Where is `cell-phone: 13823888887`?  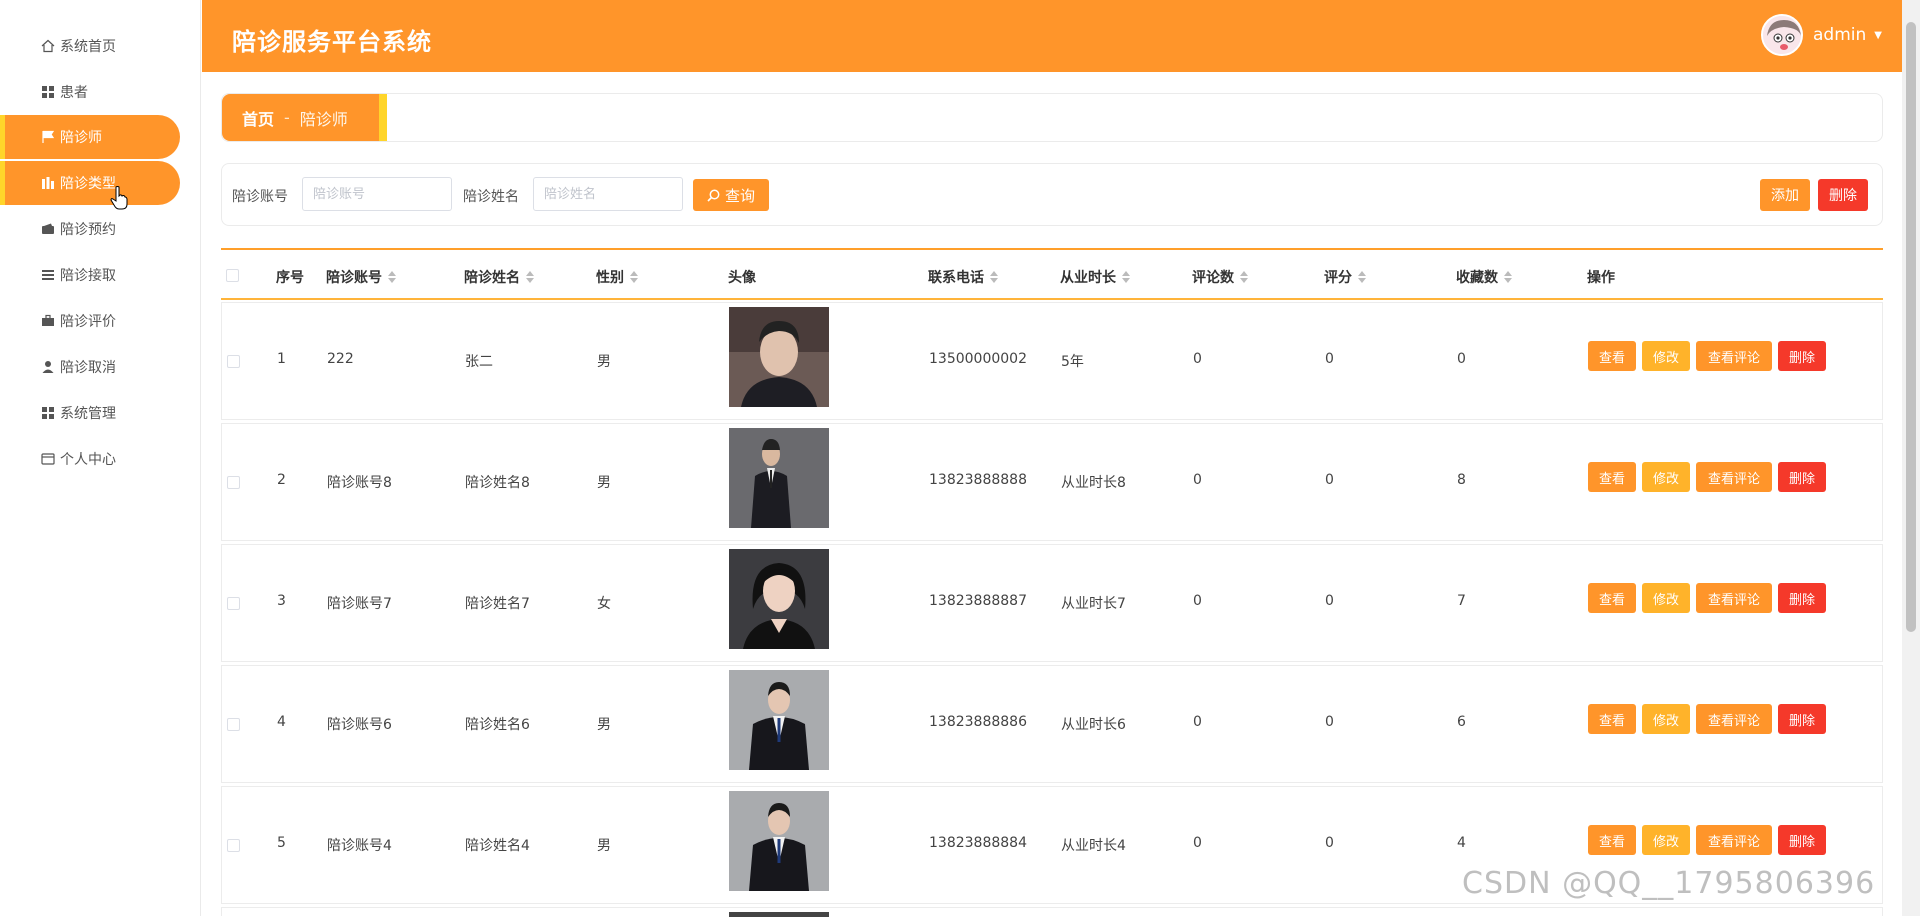 cell-phone: 13823888887 is located at coordinates (978, 601).